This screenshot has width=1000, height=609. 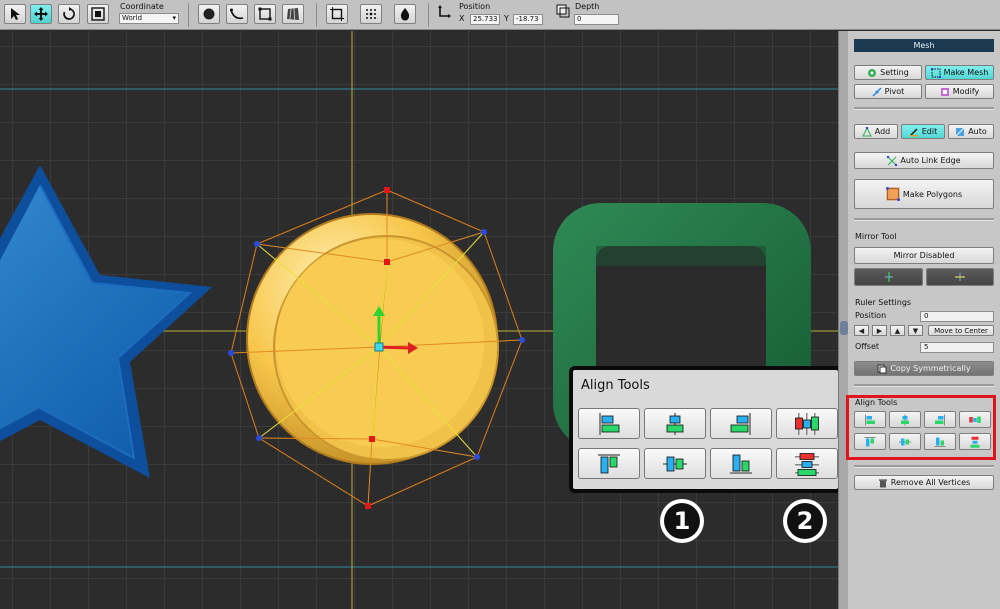 I want to click on x-label: X, so click(x=462, y=18).